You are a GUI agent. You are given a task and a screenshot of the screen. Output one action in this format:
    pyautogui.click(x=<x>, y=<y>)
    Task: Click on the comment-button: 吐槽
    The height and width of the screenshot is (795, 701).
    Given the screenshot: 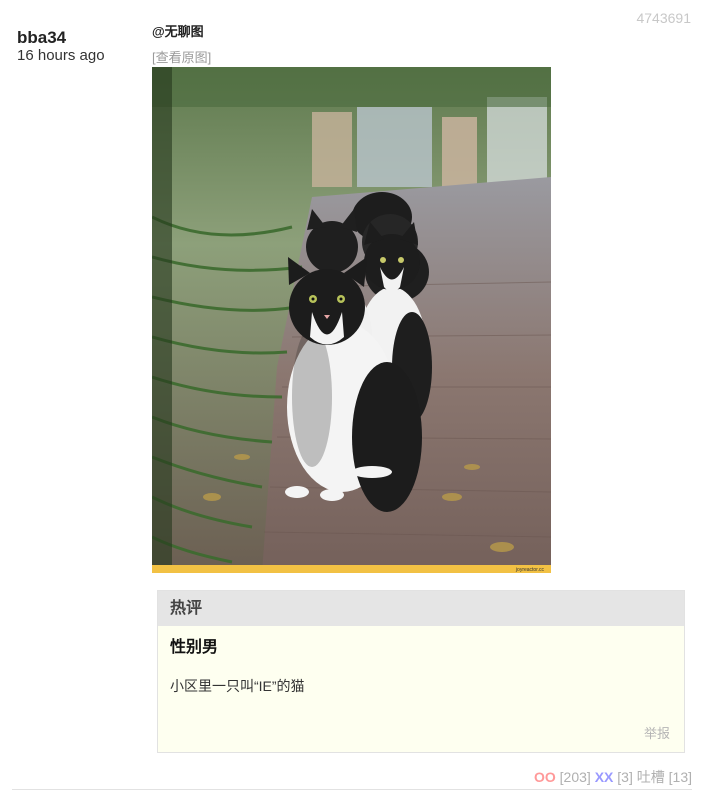 What is the action you would take?
    pyautogui.click(x=651, y=777)
    